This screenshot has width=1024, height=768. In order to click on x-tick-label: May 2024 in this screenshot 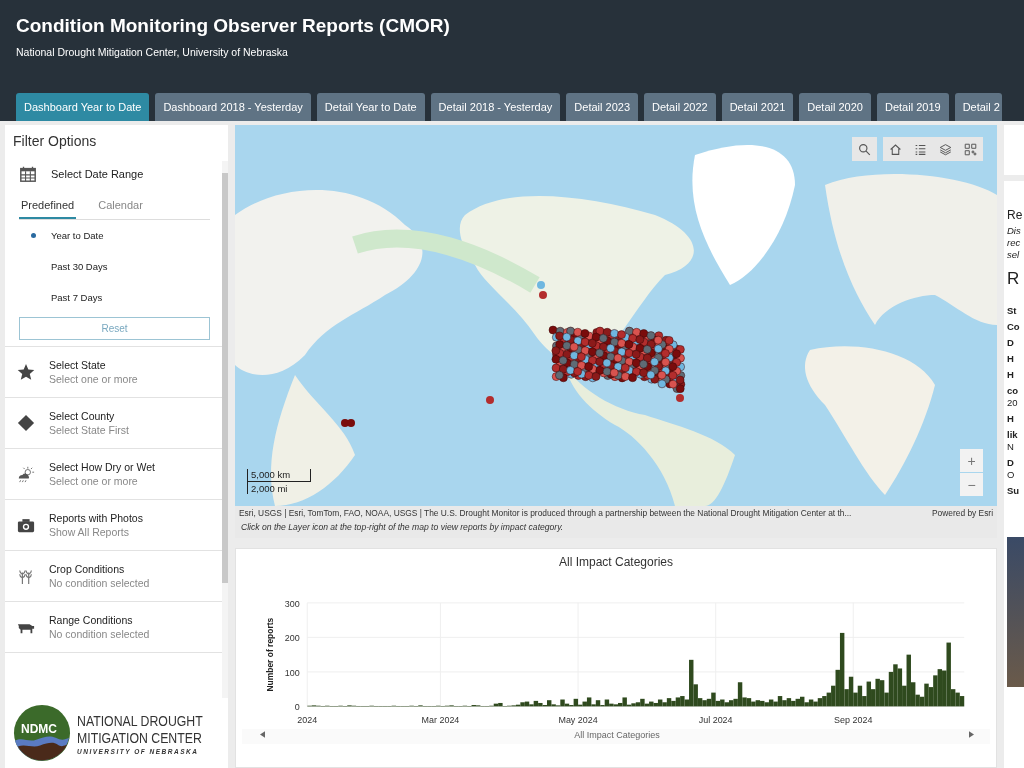, I will do `click(578, 720)`.